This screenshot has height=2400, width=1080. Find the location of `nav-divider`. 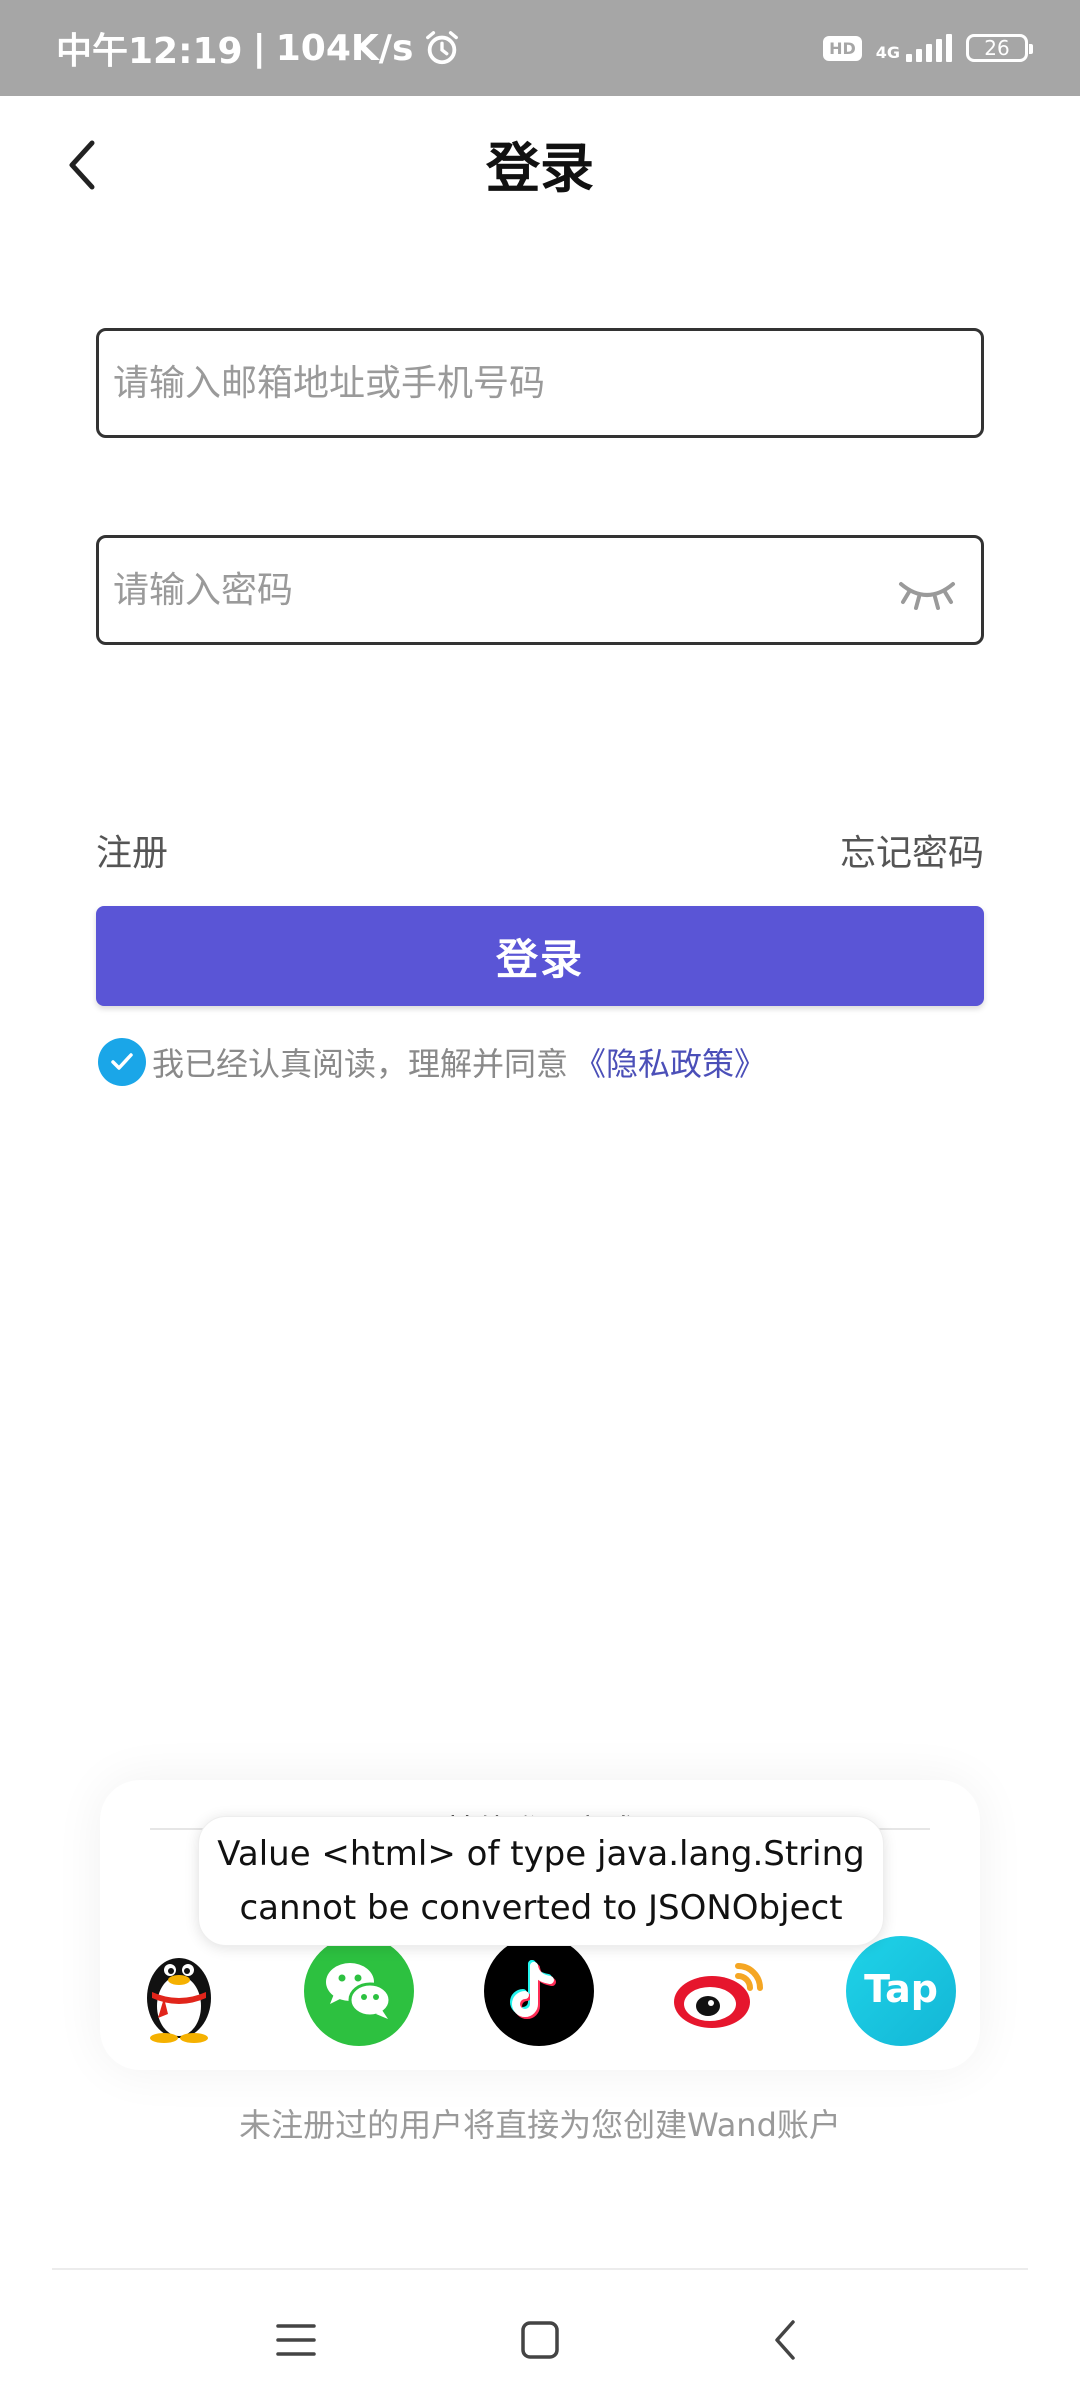

nav-divider is located at coordinates (540, 2269).